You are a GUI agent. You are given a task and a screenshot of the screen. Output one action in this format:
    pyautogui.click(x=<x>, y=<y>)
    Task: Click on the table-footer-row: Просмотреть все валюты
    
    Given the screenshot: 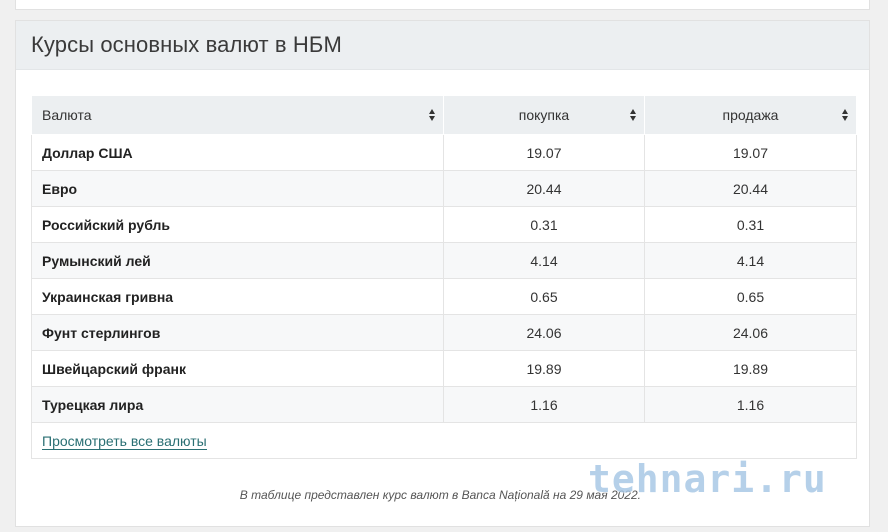 What is the action you would take?
    pyautogui.click(x=444, y=440)
    